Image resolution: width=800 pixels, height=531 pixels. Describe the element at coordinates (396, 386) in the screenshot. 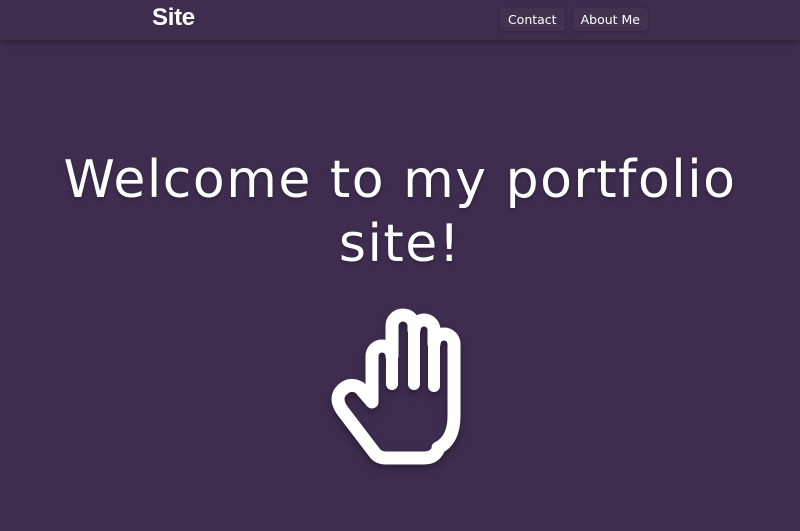

I see `hand-icon` at that location.